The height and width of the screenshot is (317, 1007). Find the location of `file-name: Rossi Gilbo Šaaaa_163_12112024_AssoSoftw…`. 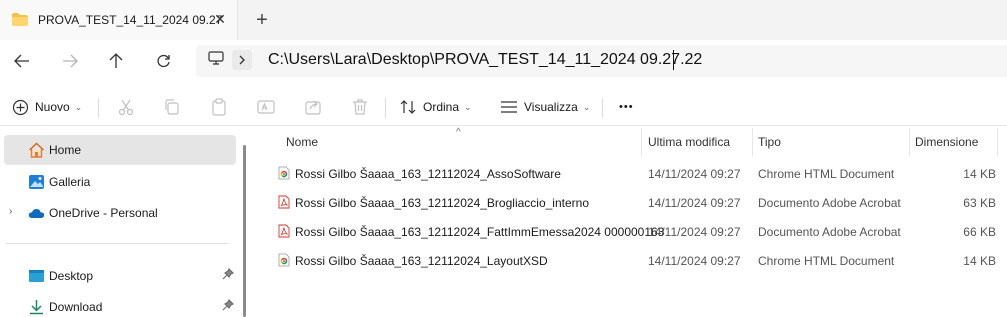

file-name: Rossi Gilbo Šaaaa_163_12112024_AssoSoftw… is located at coordinates (428, 174).